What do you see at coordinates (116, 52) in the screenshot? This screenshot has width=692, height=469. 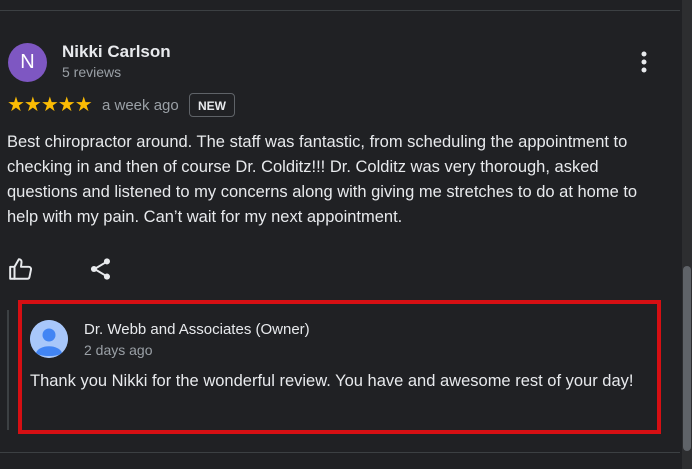 I see `reviewer-name: Nikki Carlson` at bounding box center [116, 52].